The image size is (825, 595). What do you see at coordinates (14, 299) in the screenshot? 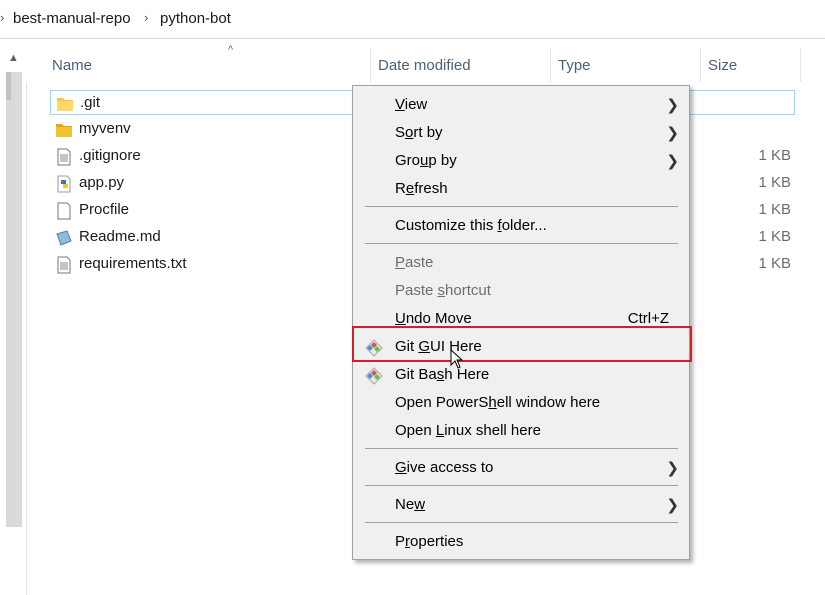
I see `vertical-scrollbar` at bounding box center [14, 299].